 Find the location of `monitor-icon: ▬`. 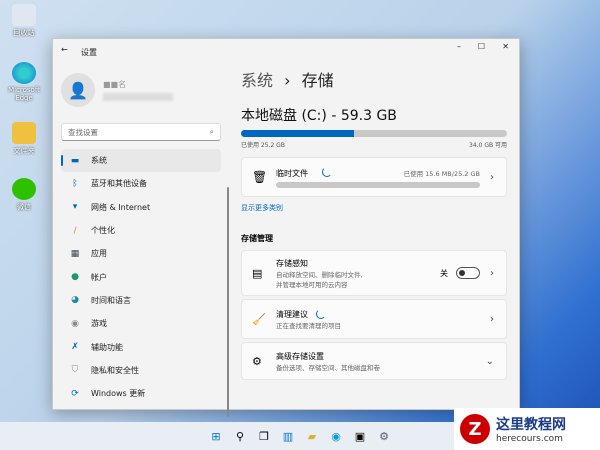

monitor-icon: ▬ is located at coordinates (75, 160).